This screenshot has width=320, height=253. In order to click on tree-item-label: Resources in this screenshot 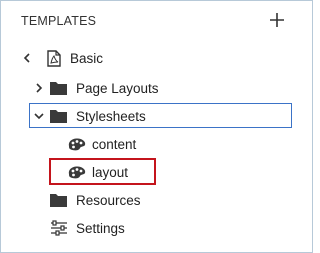, I will do `click(108, 200)`.